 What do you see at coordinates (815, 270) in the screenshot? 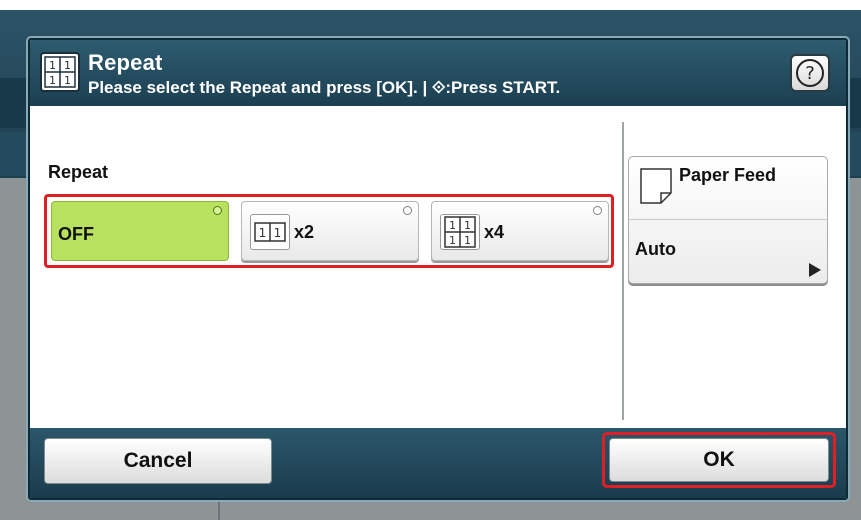
I see `play-arrow-icon` at bounding box center [815, 270].